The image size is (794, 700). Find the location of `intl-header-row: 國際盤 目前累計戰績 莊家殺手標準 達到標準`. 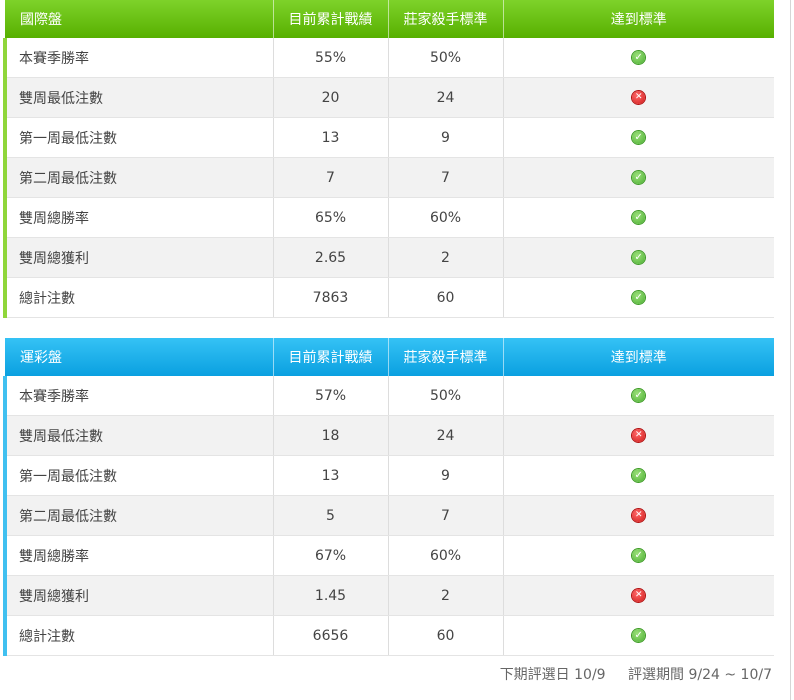

intl-header-row: 國際盤 目前累計戰績 莊家殺手標準 達到標準 is located at coordinates (389, 19).